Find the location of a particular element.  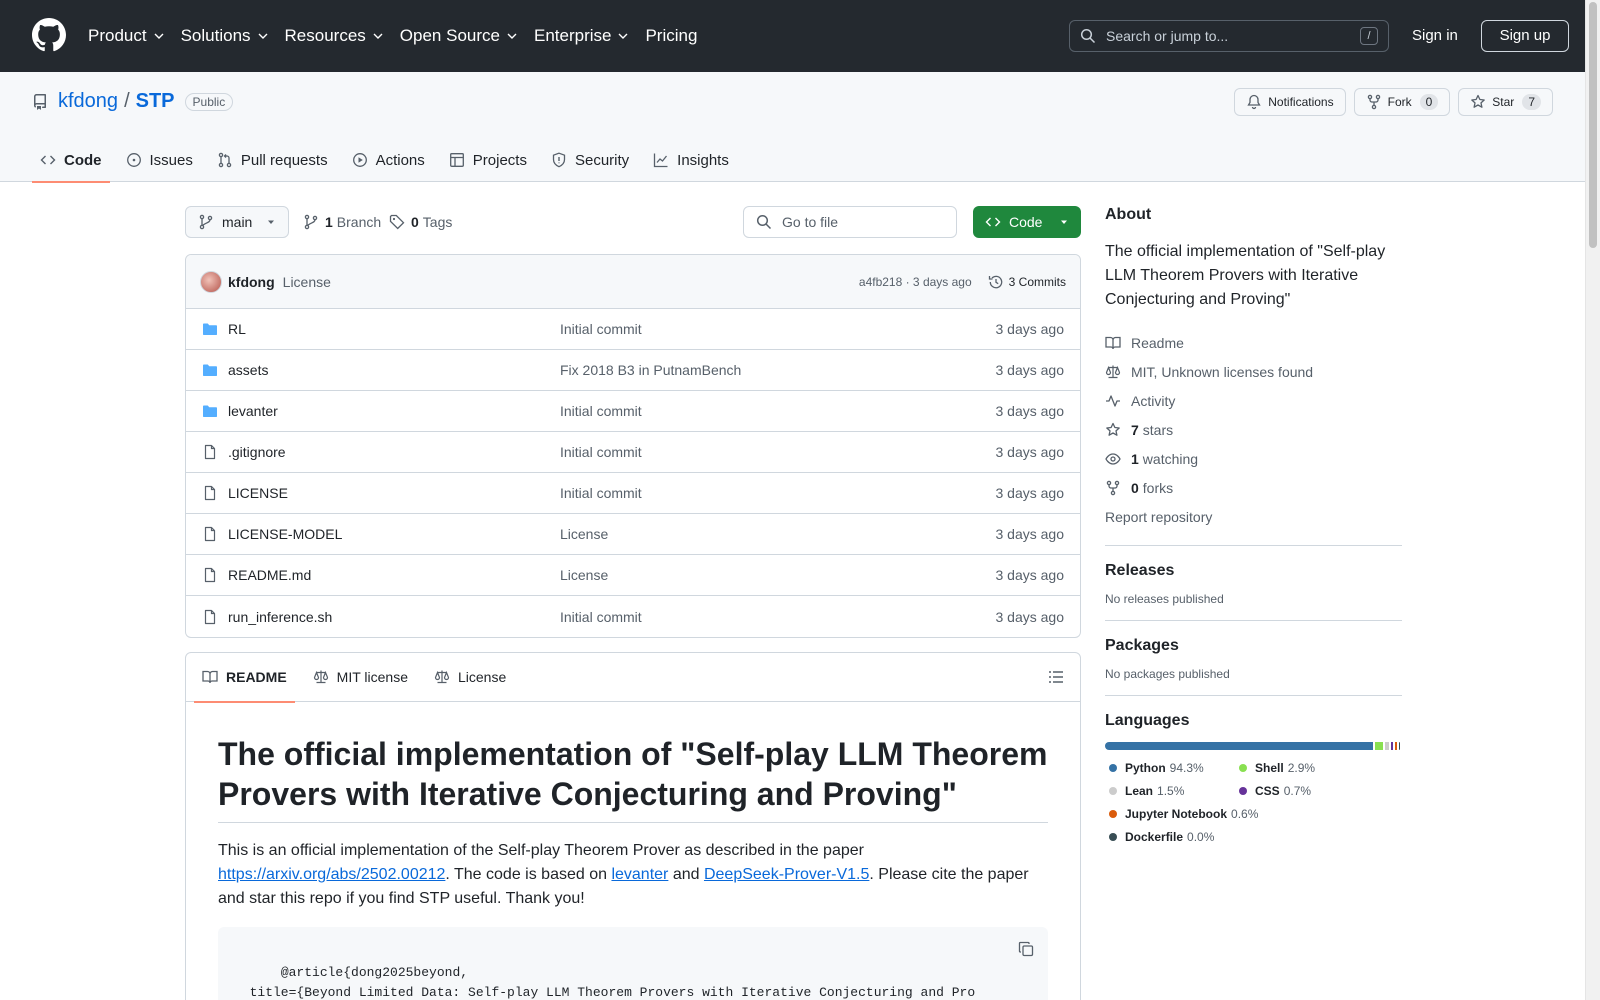

language-item: Jupyter Notebook 0.6% is located at coordinates (1209, 814).